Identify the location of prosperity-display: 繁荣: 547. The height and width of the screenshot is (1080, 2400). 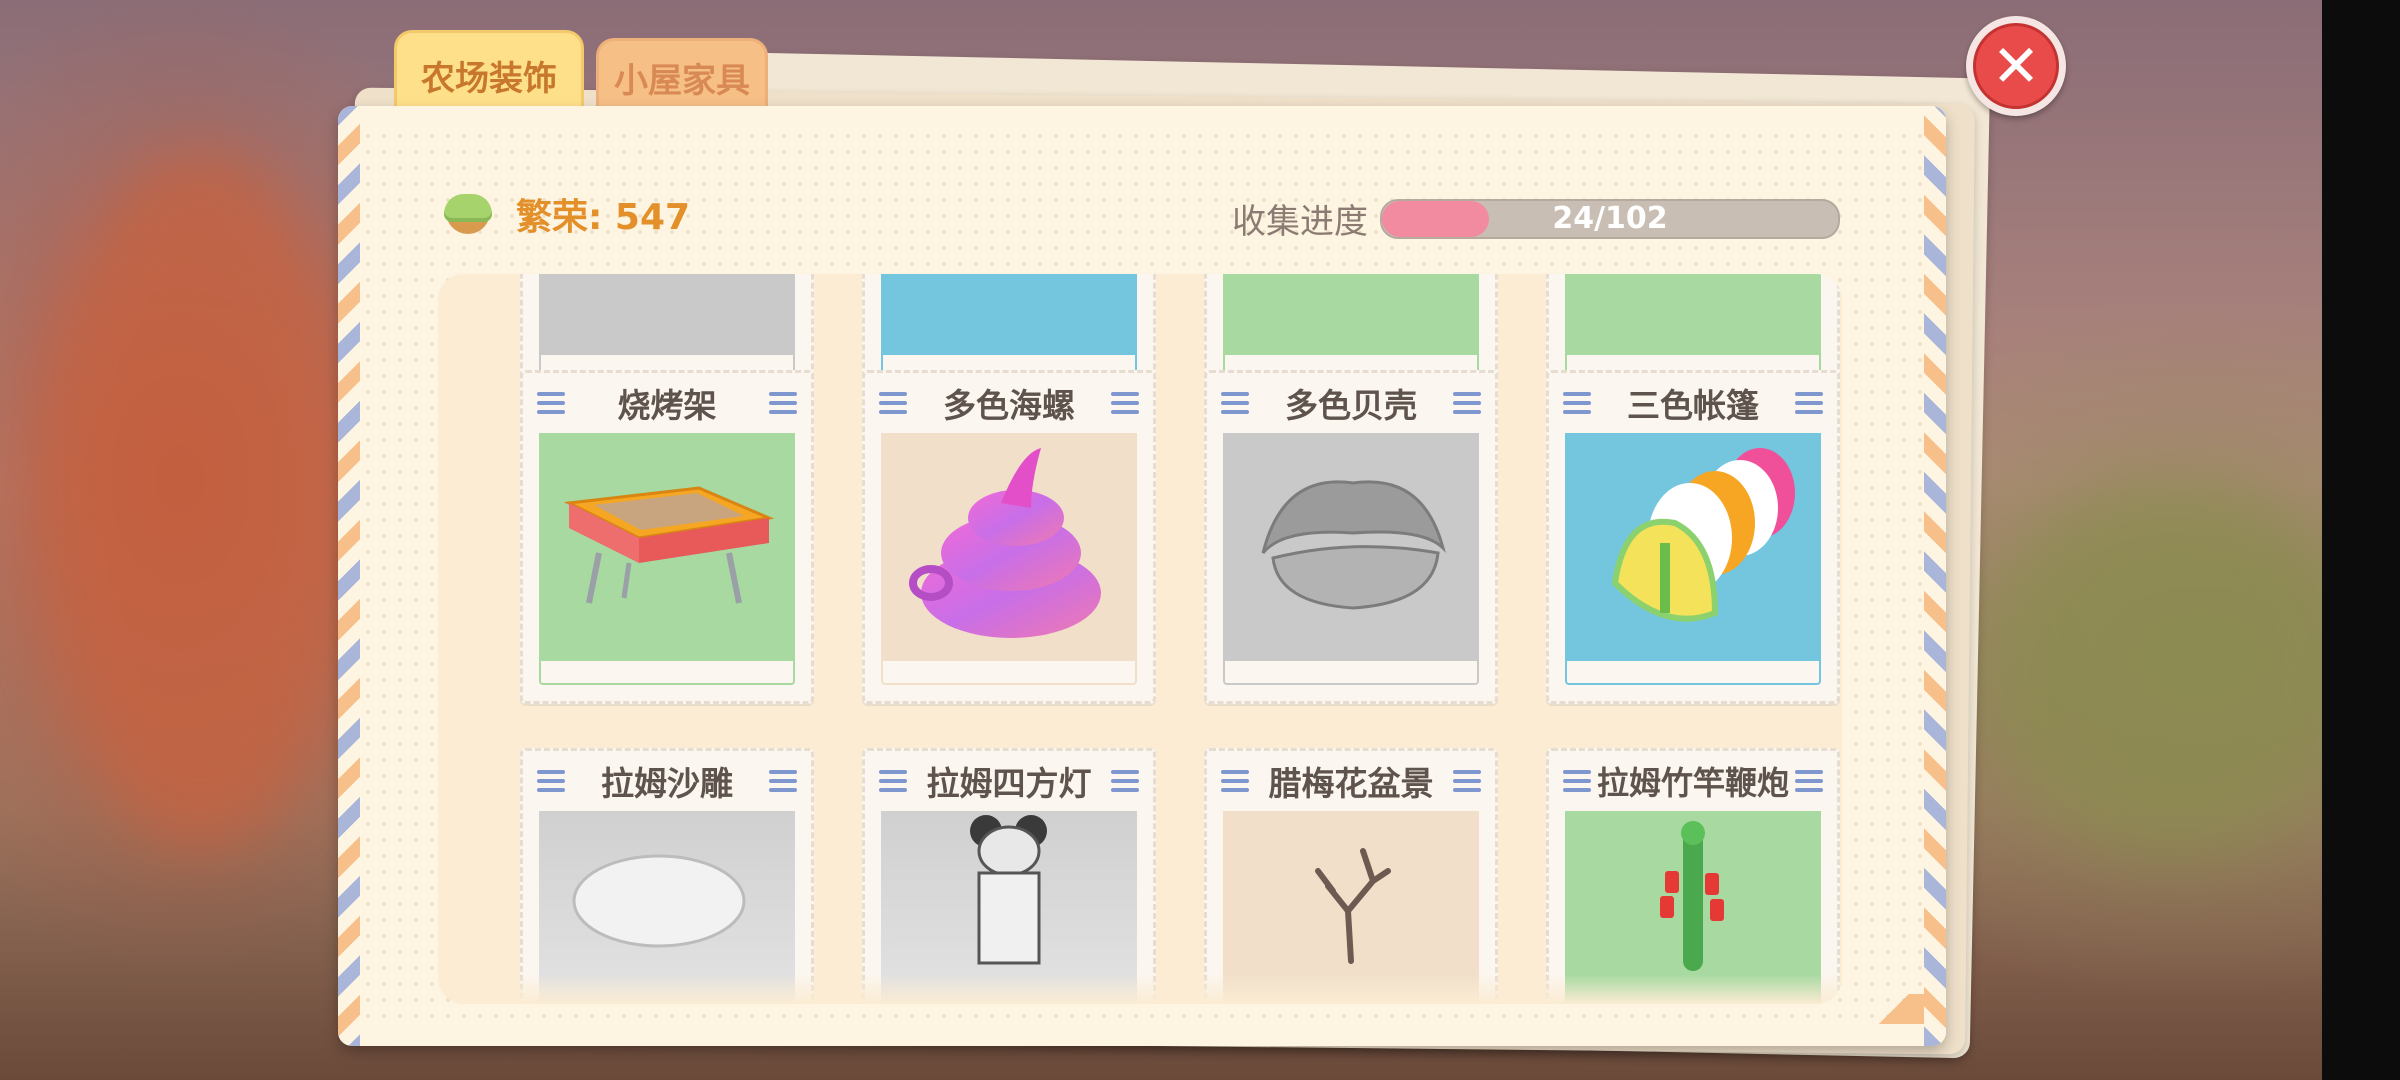
(566, 214).